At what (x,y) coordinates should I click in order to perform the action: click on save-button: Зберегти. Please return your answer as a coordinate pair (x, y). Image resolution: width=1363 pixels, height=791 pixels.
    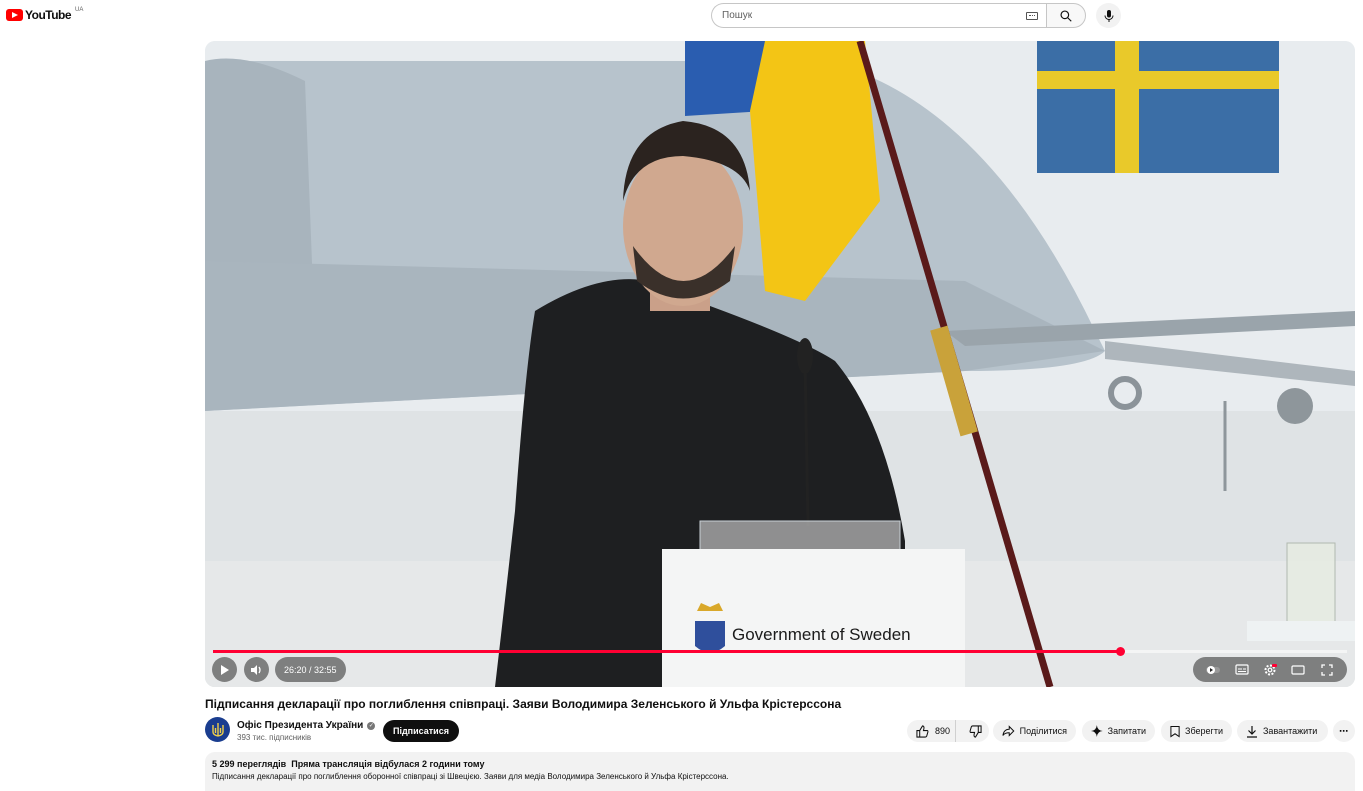
    Looking at the image, I should click on (1196, 731).